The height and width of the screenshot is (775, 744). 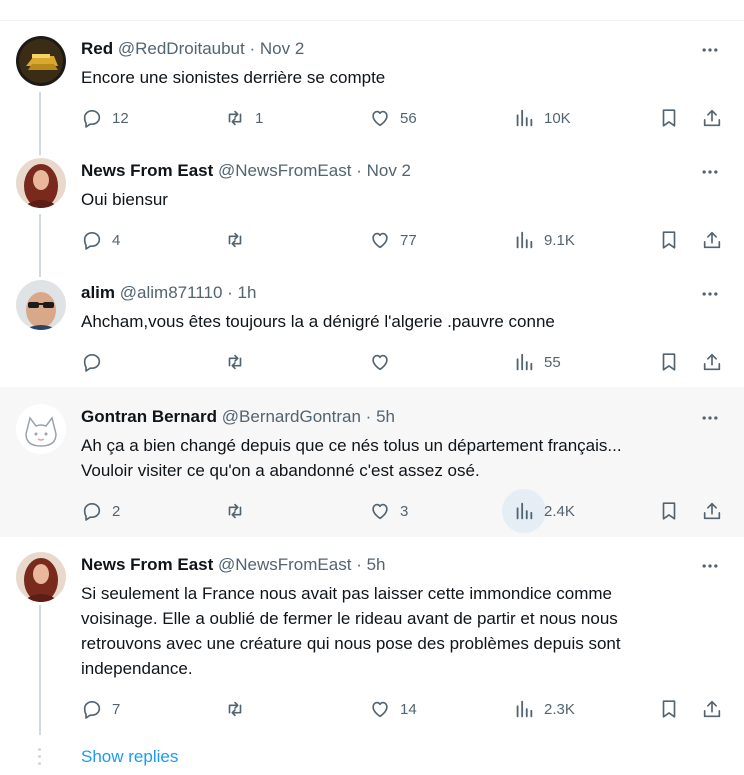 I want to click on gold-bars-avatar-icon, so click(x=41, y=61).